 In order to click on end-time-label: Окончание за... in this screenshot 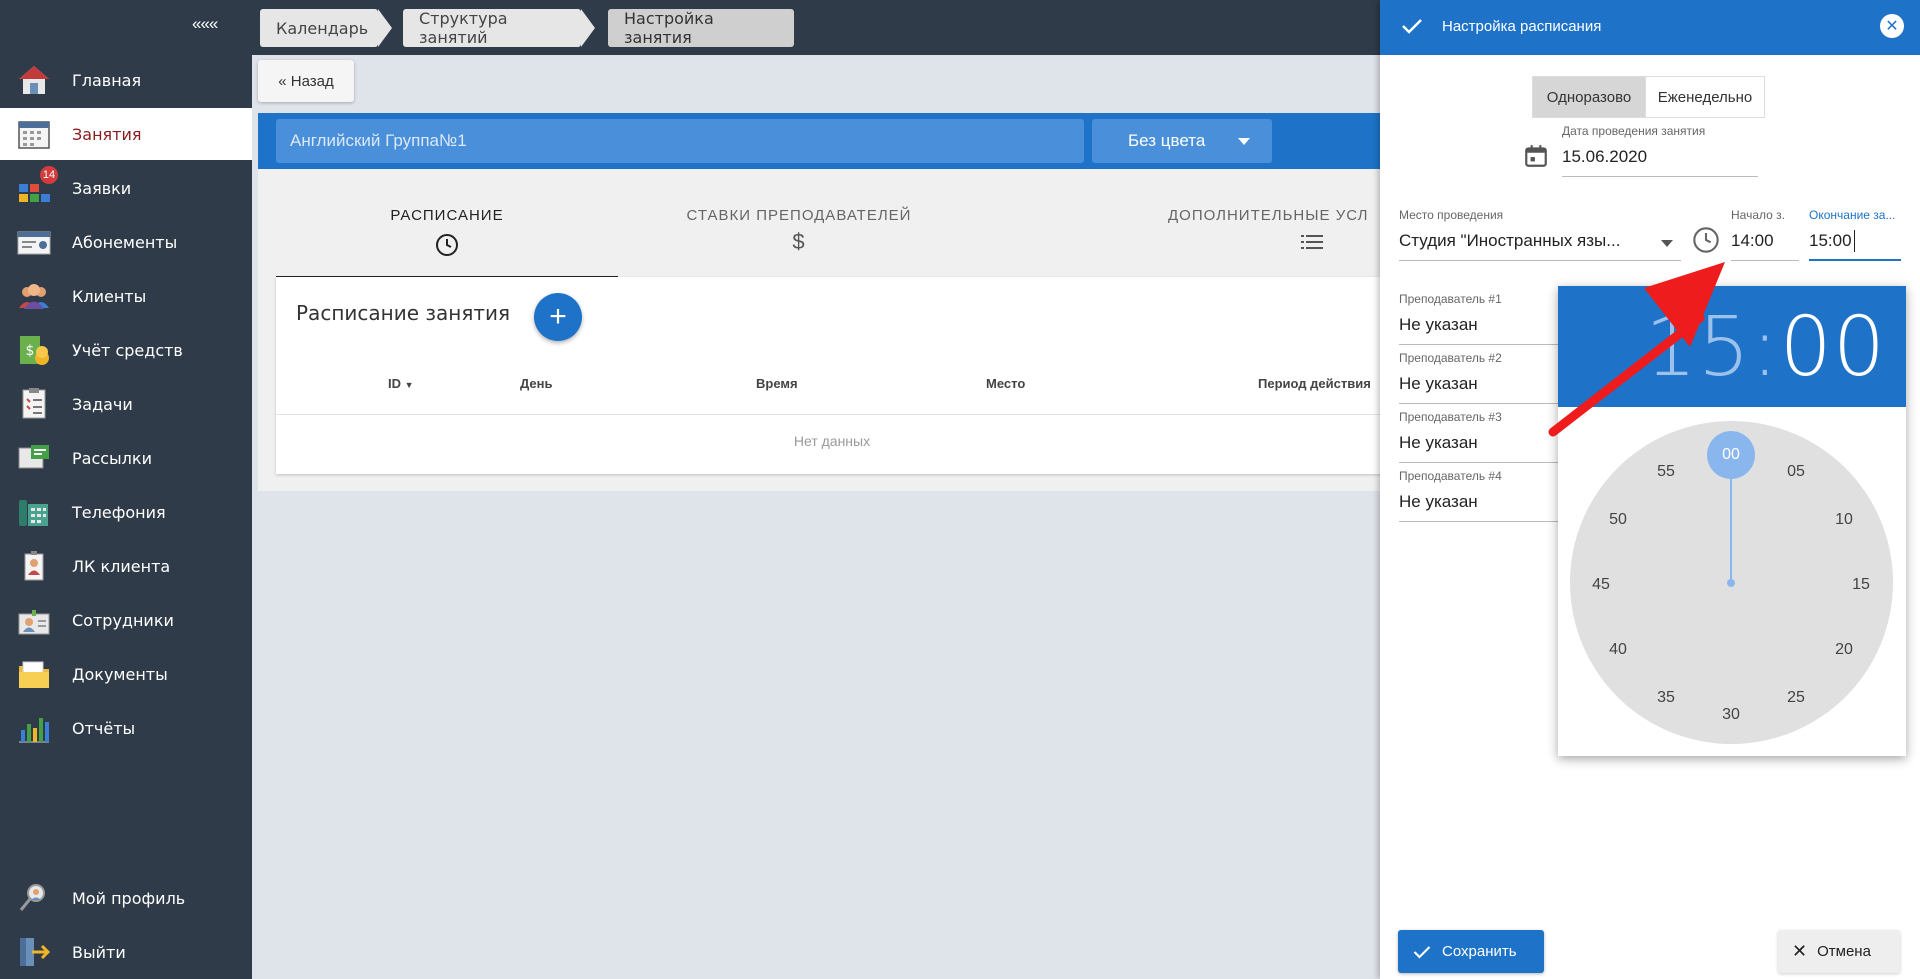, I will do `click(1852, 215)`.